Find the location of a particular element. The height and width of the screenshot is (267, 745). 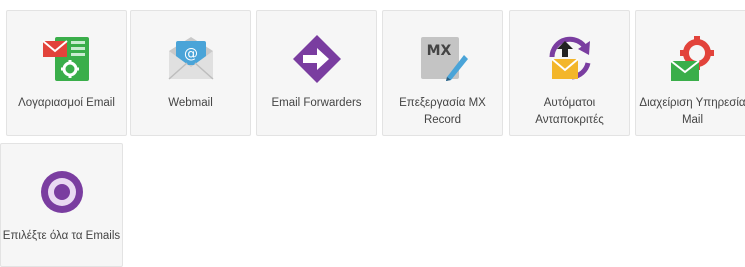

mail-service-gear-icon is located at coordinates (693, 59).